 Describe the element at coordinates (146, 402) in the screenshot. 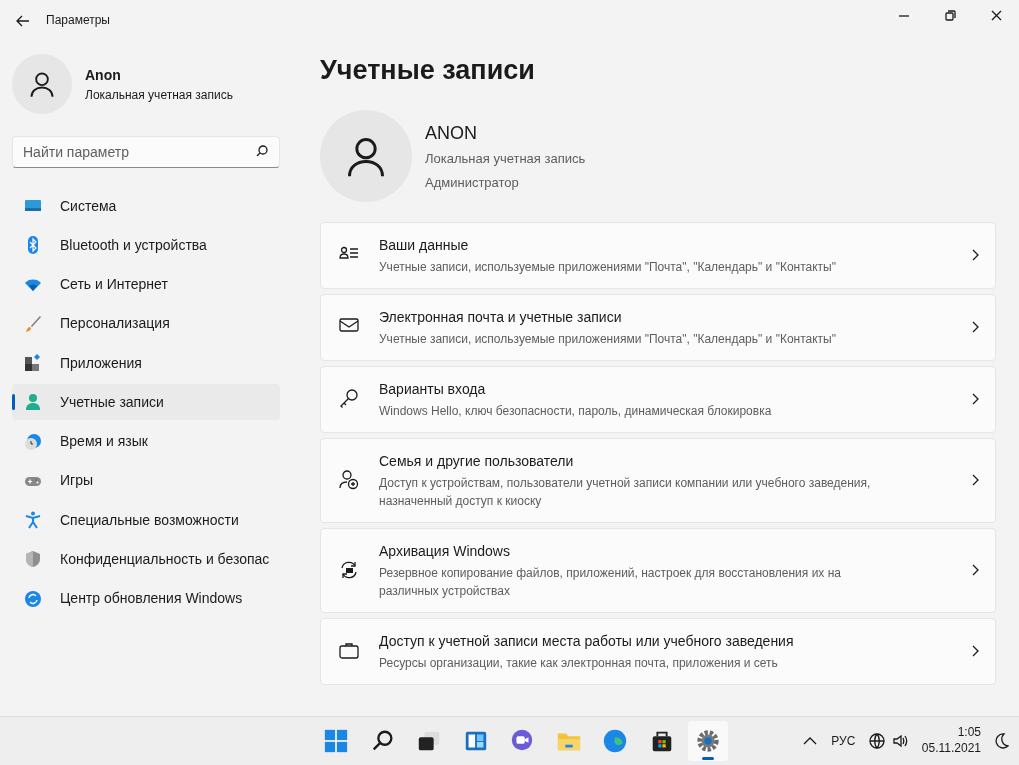

I see `sidebar-item: Учетные записи` at that location.